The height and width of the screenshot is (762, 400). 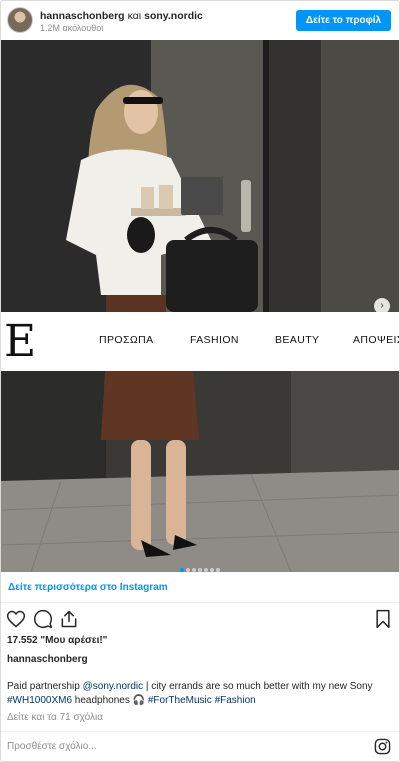 What do you see at coordinates (45, 686) in the screenshot?
I see `caption-prefix: Paid partnership` at bounding box center [45, 686].